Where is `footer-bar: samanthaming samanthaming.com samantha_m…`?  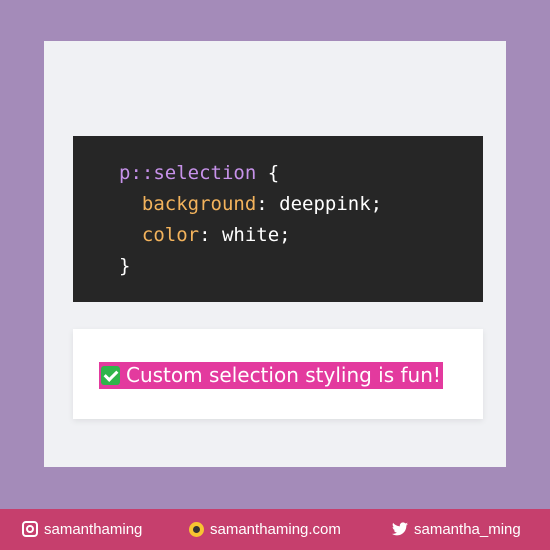
footer-bar: samanthaming samanthaming.com samantha_m… is located at coordinates (275, 529).